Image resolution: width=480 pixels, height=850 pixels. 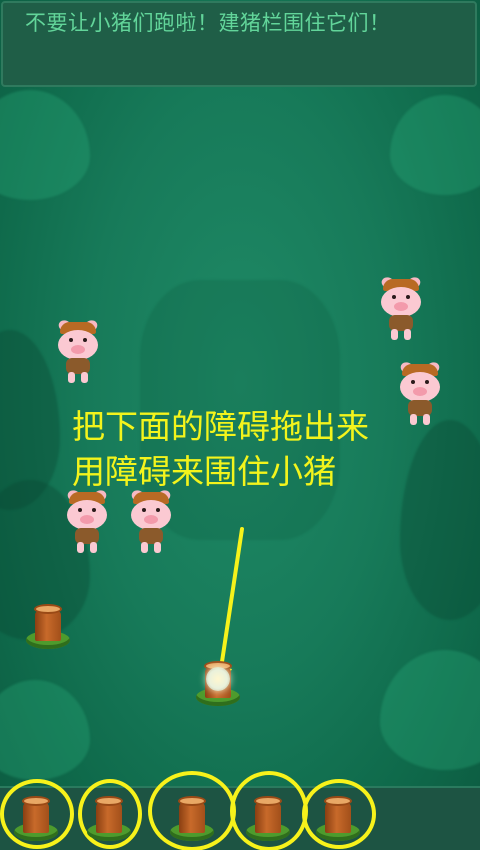 What do you see at coordinates (218, 679) in the screenshot?
I see `drag-target-indicator` at bounding box center [218, 679].